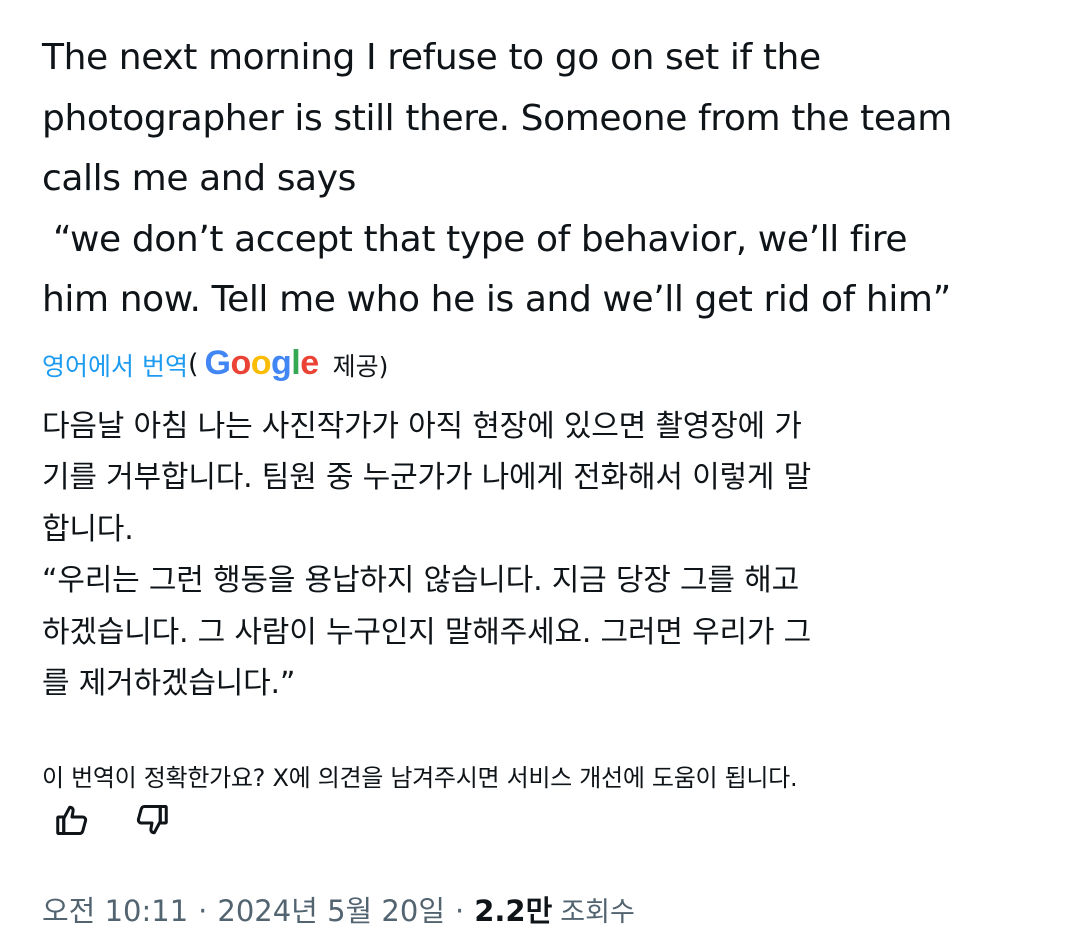 This screenshot has width=1080, height=950. Describe the element at coordinates (281, 363) in the screenshot. I see `google-logo-letter: g` at that location.